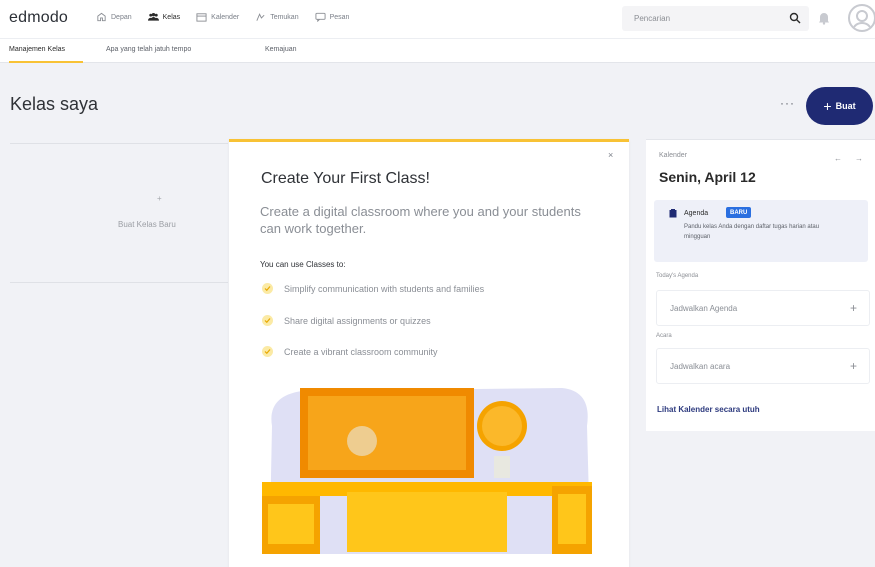  I want to click on calendar-label: Kalender, so click(673, 155).